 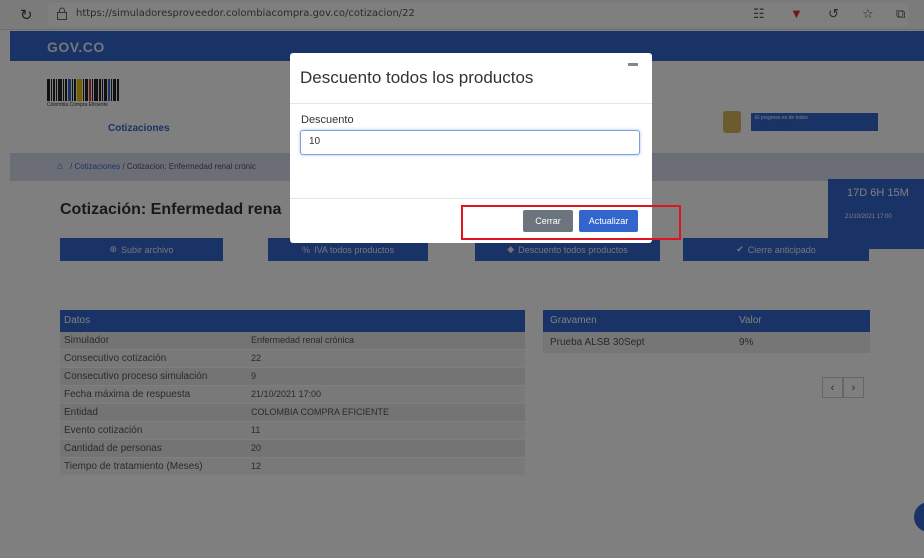 What do you see at coordinates (471, 198) in the screenshot?
I see `modal-footer-divider` at bounding box center [471, 198].